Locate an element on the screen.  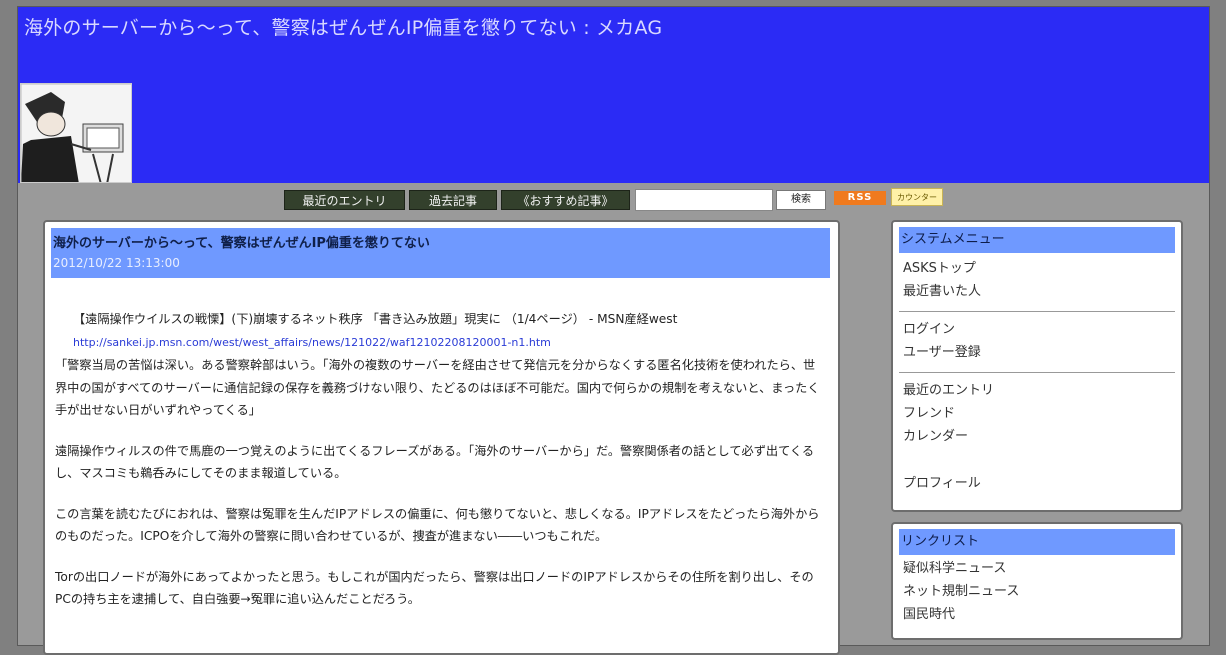
menu-calendar: カレンダー is located at coordinates (1037, 436).